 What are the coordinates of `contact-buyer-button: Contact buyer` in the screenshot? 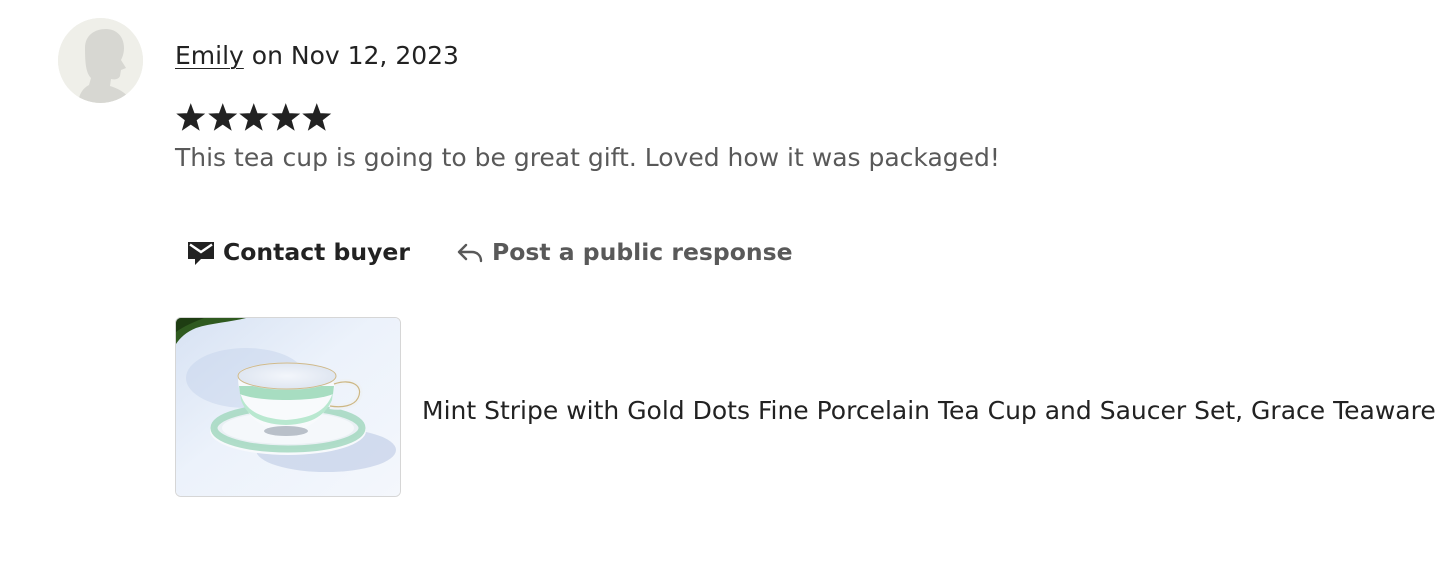 It's located at (298, 252).